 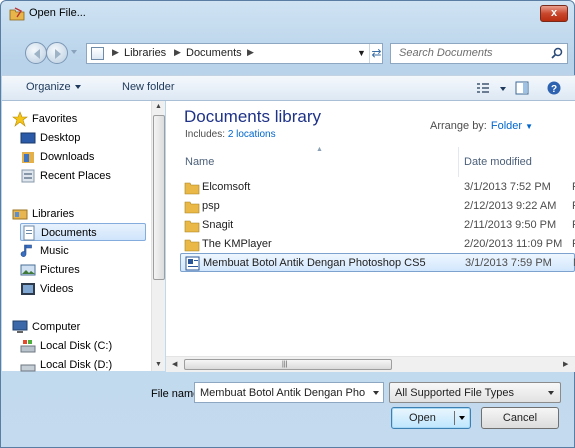 I want to click on nav-desktop: Desktop, so click(x=95, y=138).